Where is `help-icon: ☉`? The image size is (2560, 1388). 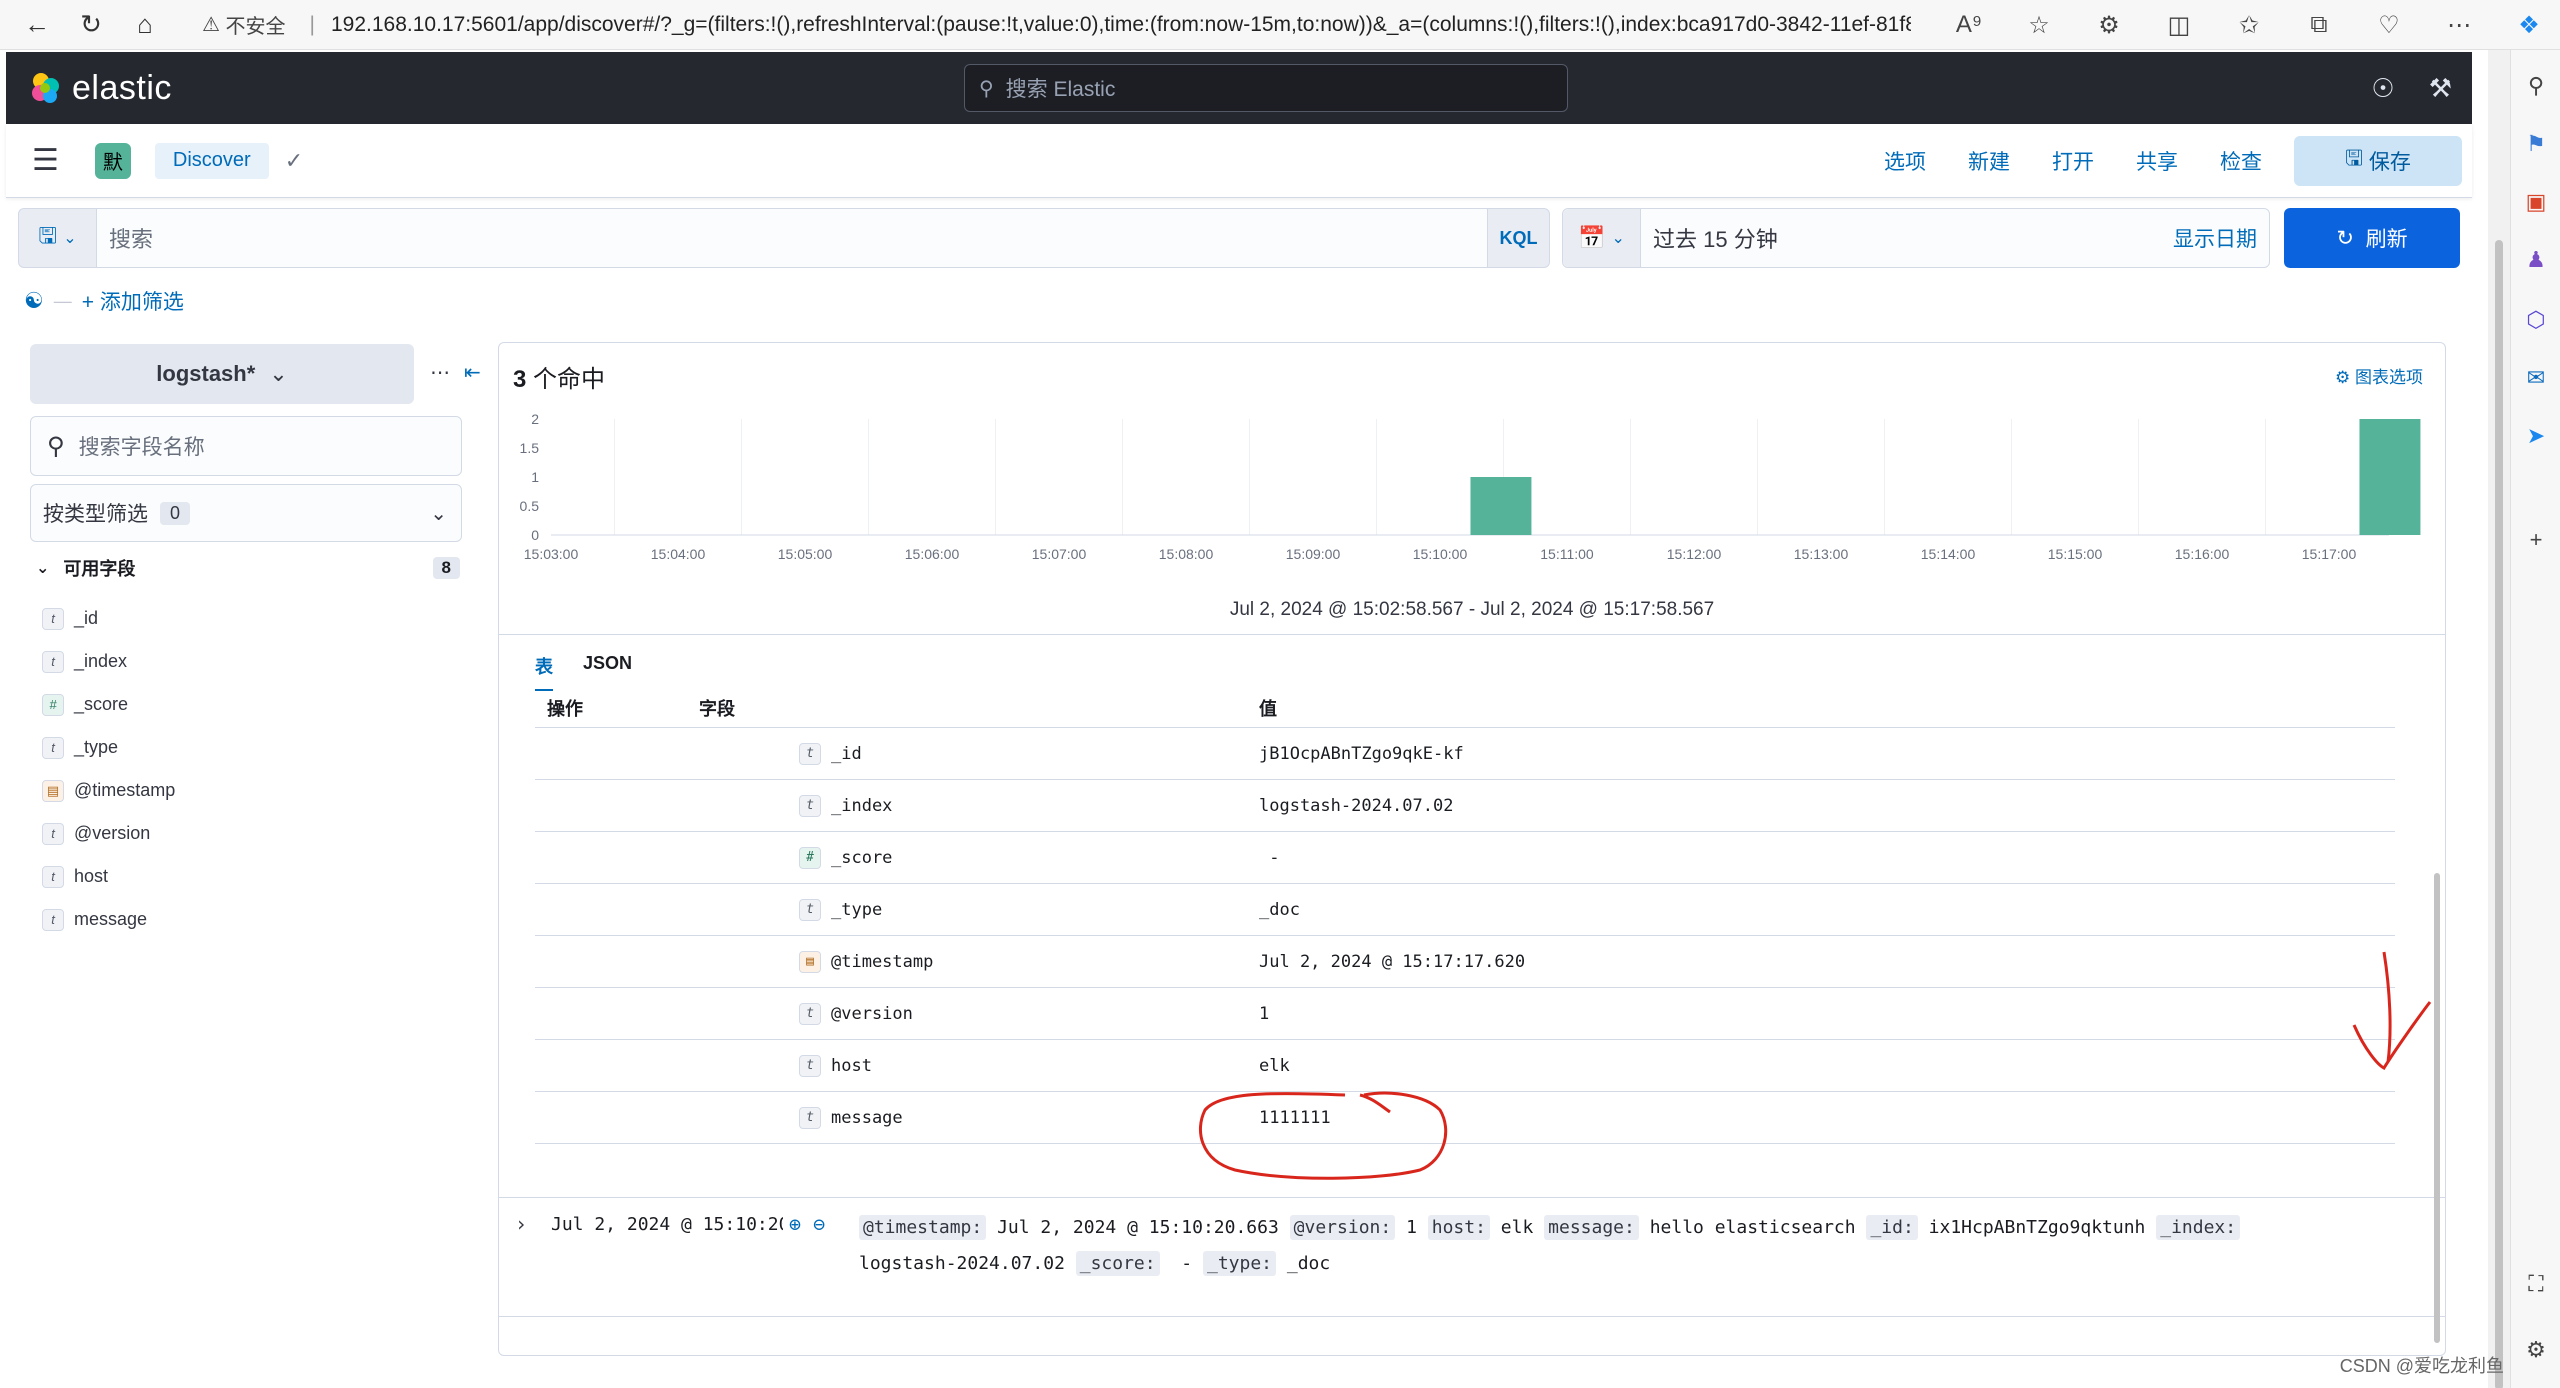
help-icon: ☉ is located at coordinates (2382, 88).